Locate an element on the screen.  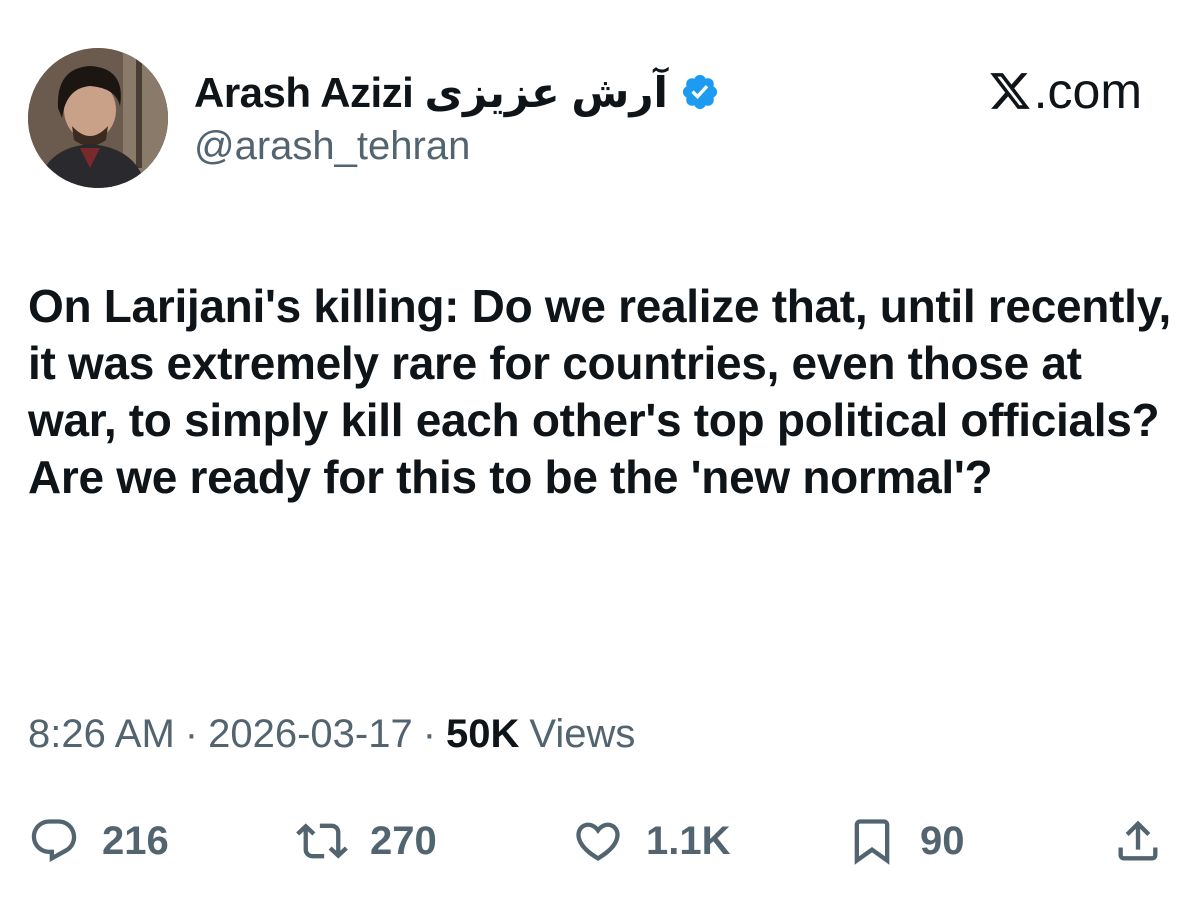
like-button: 1.1K is located at coordinates (651, 841).